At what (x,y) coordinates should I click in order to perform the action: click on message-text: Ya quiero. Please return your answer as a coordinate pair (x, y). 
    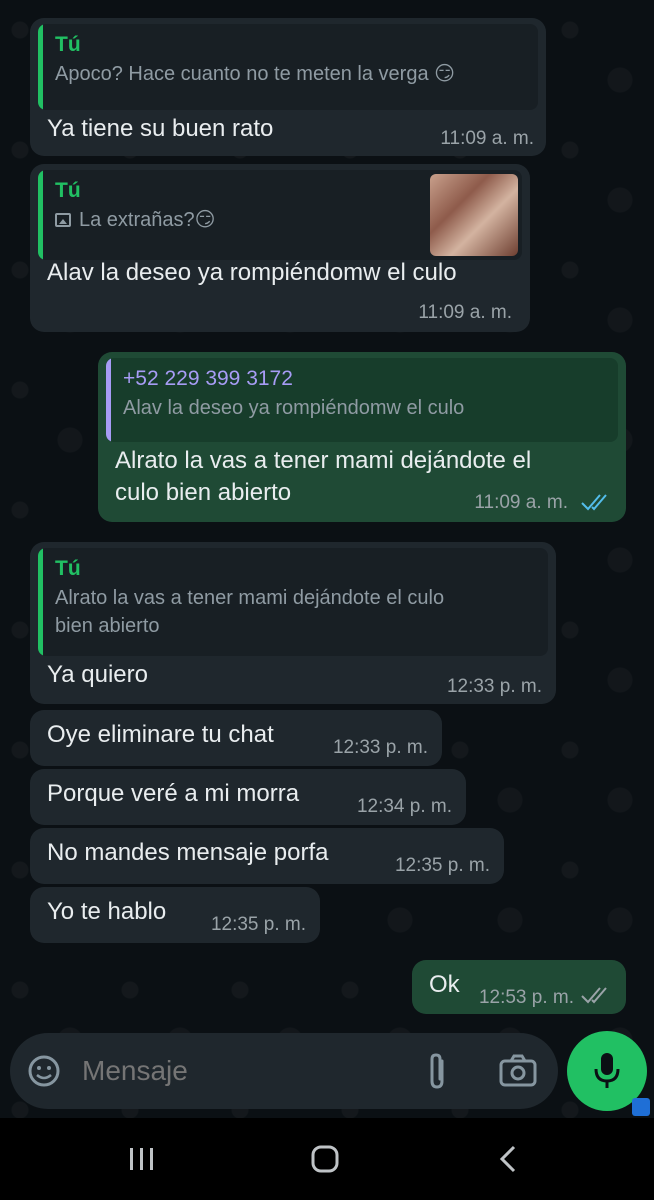
    Looking at the image, I should click on (97, 674).